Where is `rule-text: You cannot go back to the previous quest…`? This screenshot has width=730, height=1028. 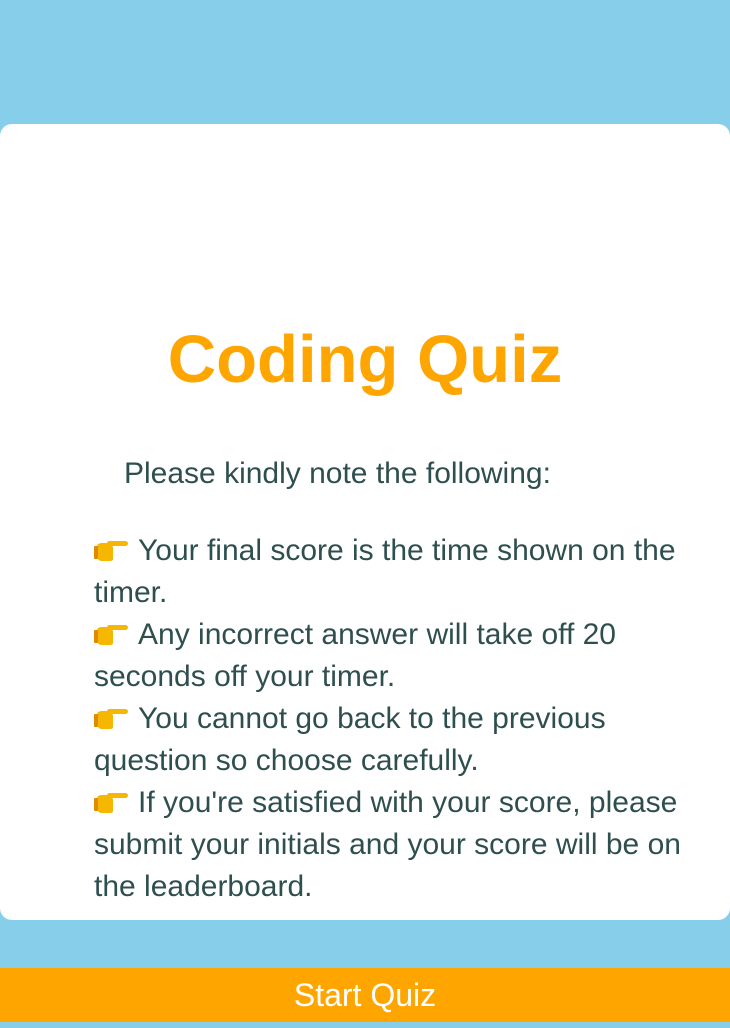
rule-text: You cannot go back to the previous quest… is located at coordinates (350, 739).